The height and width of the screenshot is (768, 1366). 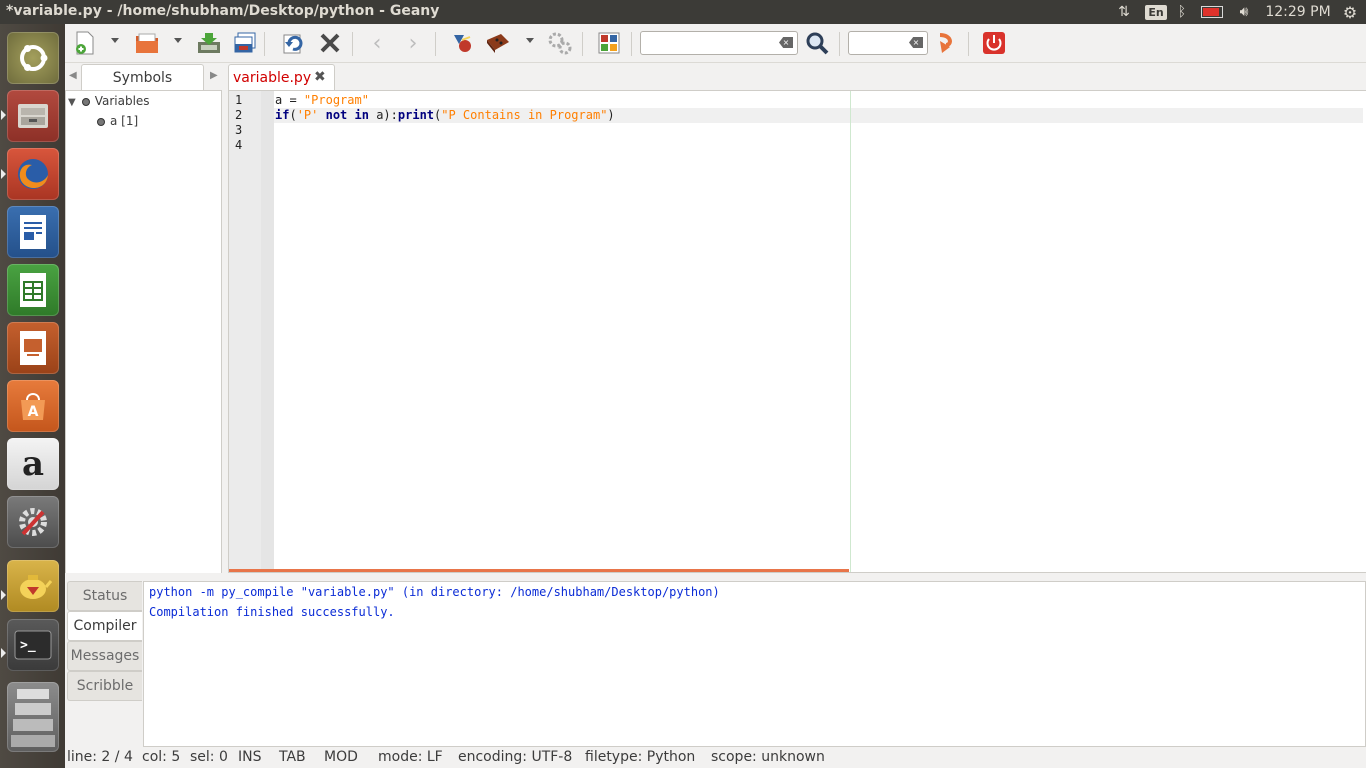 I want to click on line-number: 3, so click(x=239, y=130).